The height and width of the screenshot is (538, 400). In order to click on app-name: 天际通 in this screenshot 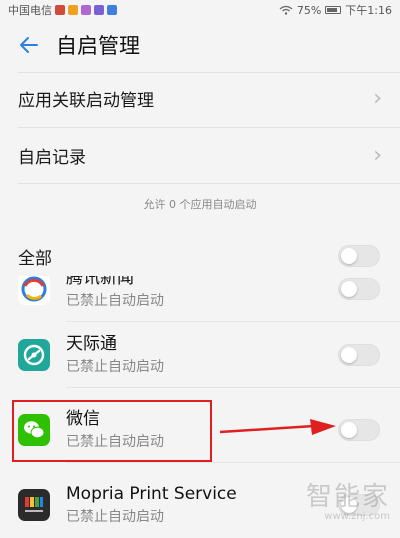, I will do `click(91, 344)`.